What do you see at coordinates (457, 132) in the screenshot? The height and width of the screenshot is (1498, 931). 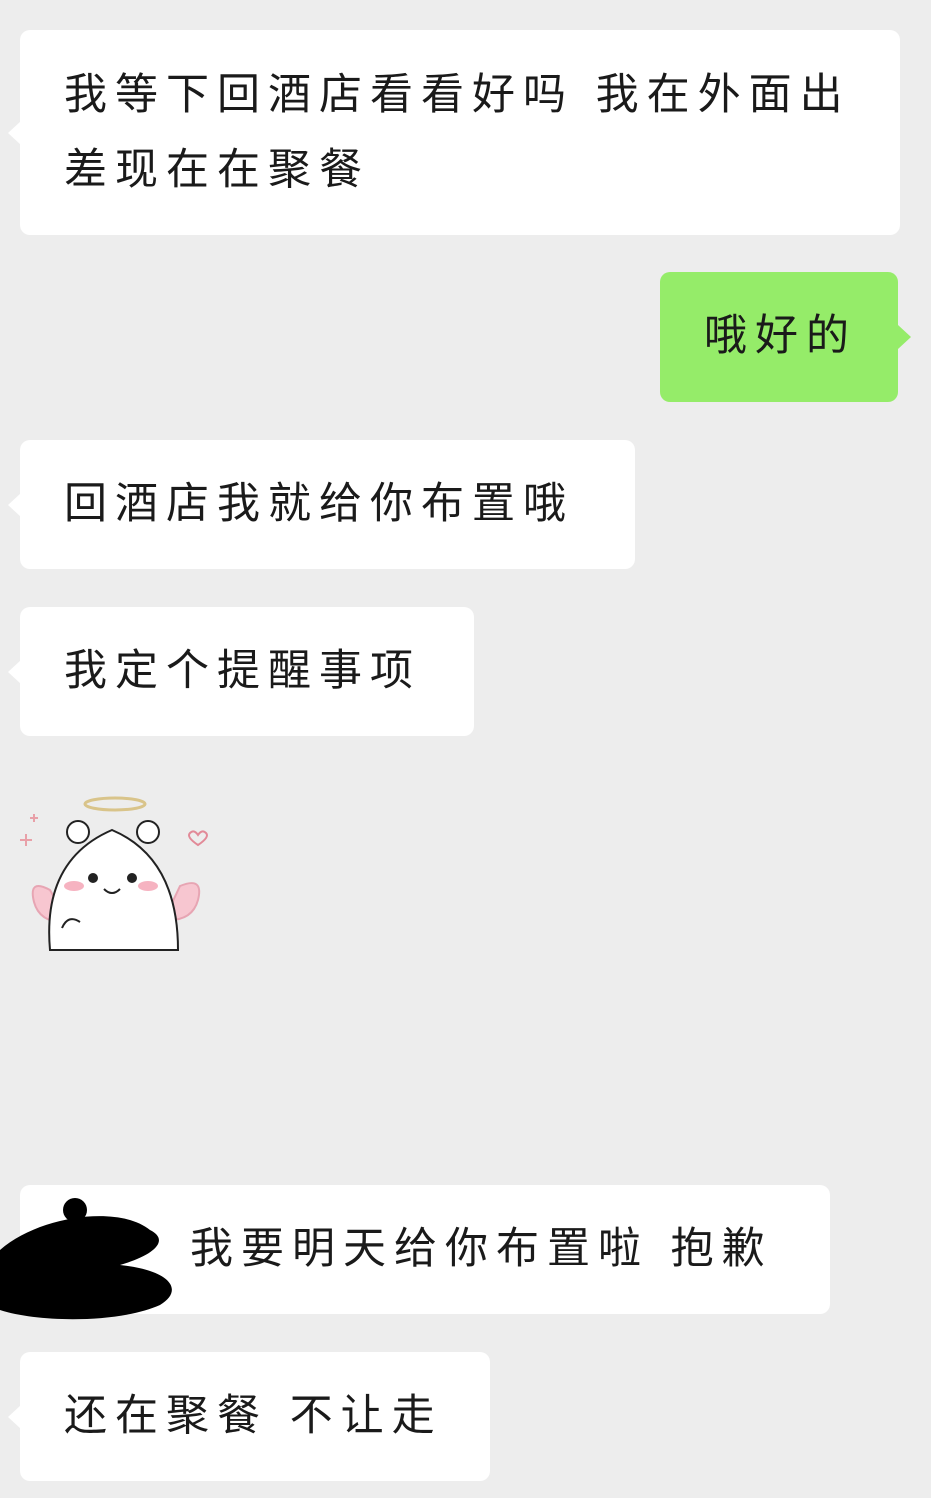 I see `message-text: 我等下回酒店看看好吗 我在外面出差现在在聚餐` at bounding box center [457, 132].